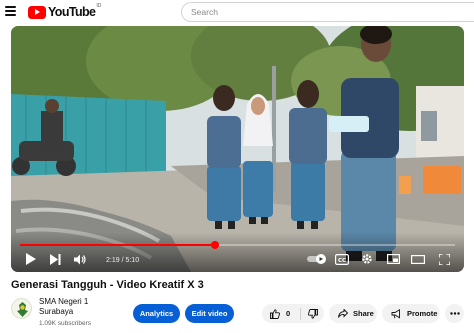 Image resolution: width=474 pixels, height=333 pixels. I want to click on captions-icon: CC, so click(341, 259).